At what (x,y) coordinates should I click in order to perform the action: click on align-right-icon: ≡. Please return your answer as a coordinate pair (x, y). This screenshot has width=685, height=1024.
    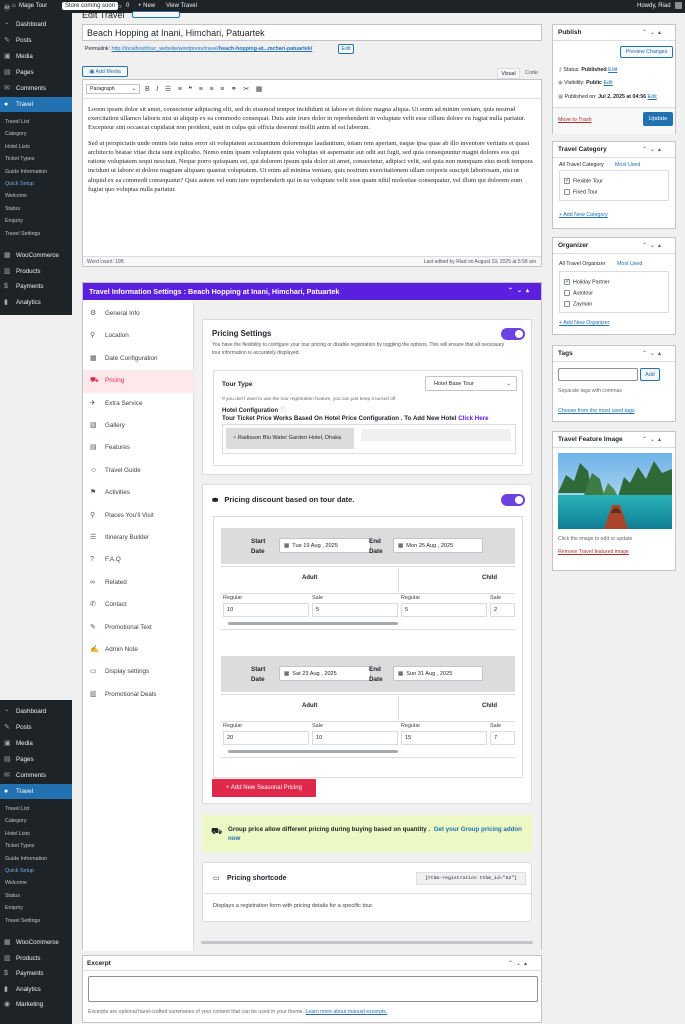
    Looking at the image, I should click on (225, 89).